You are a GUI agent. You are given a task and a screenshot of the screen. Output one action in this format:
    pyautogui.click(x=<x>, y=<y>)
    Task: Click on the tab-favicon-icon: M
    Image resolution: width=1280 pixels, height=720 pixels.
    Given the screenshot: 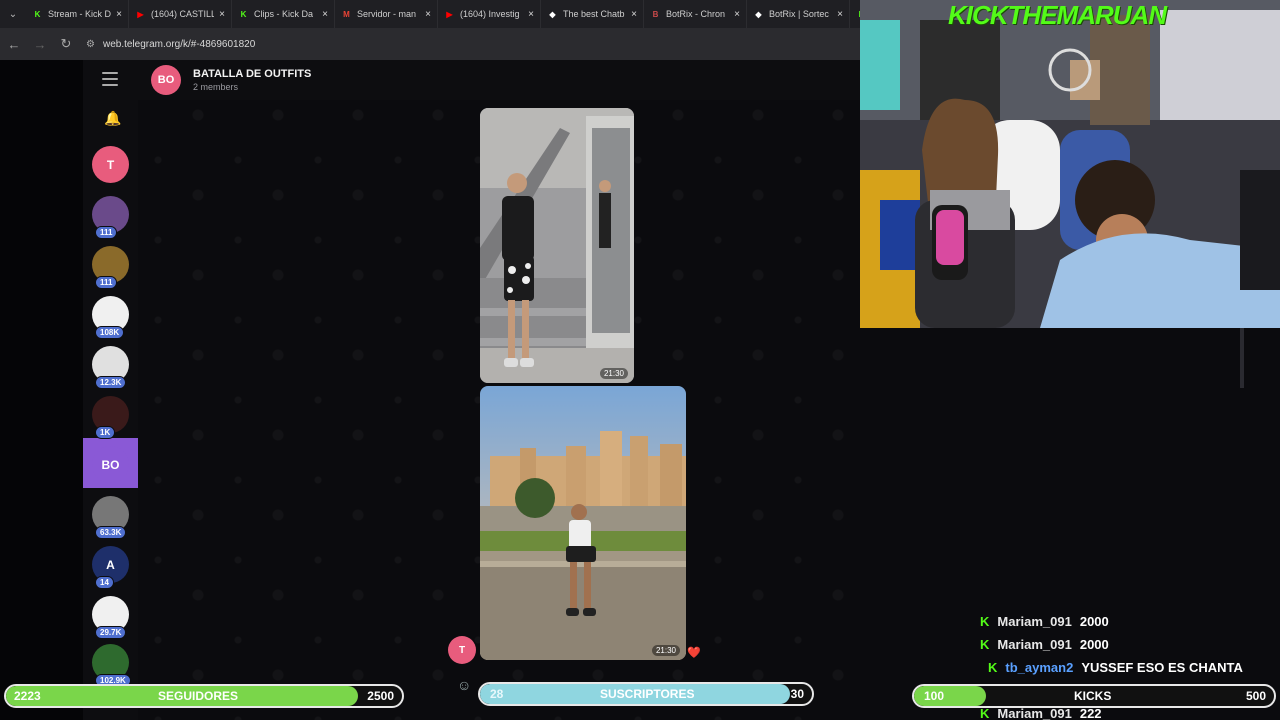 What is the action you would take?
    pyautogui.click(x=346, y=14)
    